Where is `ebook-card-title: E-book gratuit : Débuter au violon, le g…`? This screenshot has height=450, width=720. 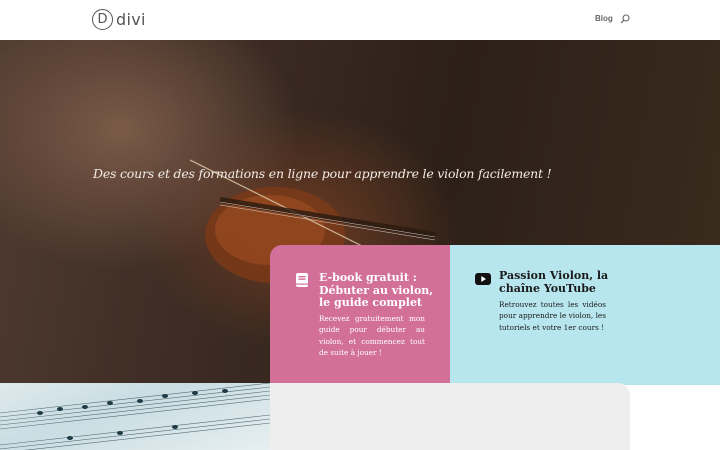 ebook-card-title: E-book gratuit : Débuter au violon, le g… is located at coordinates (376, 290).